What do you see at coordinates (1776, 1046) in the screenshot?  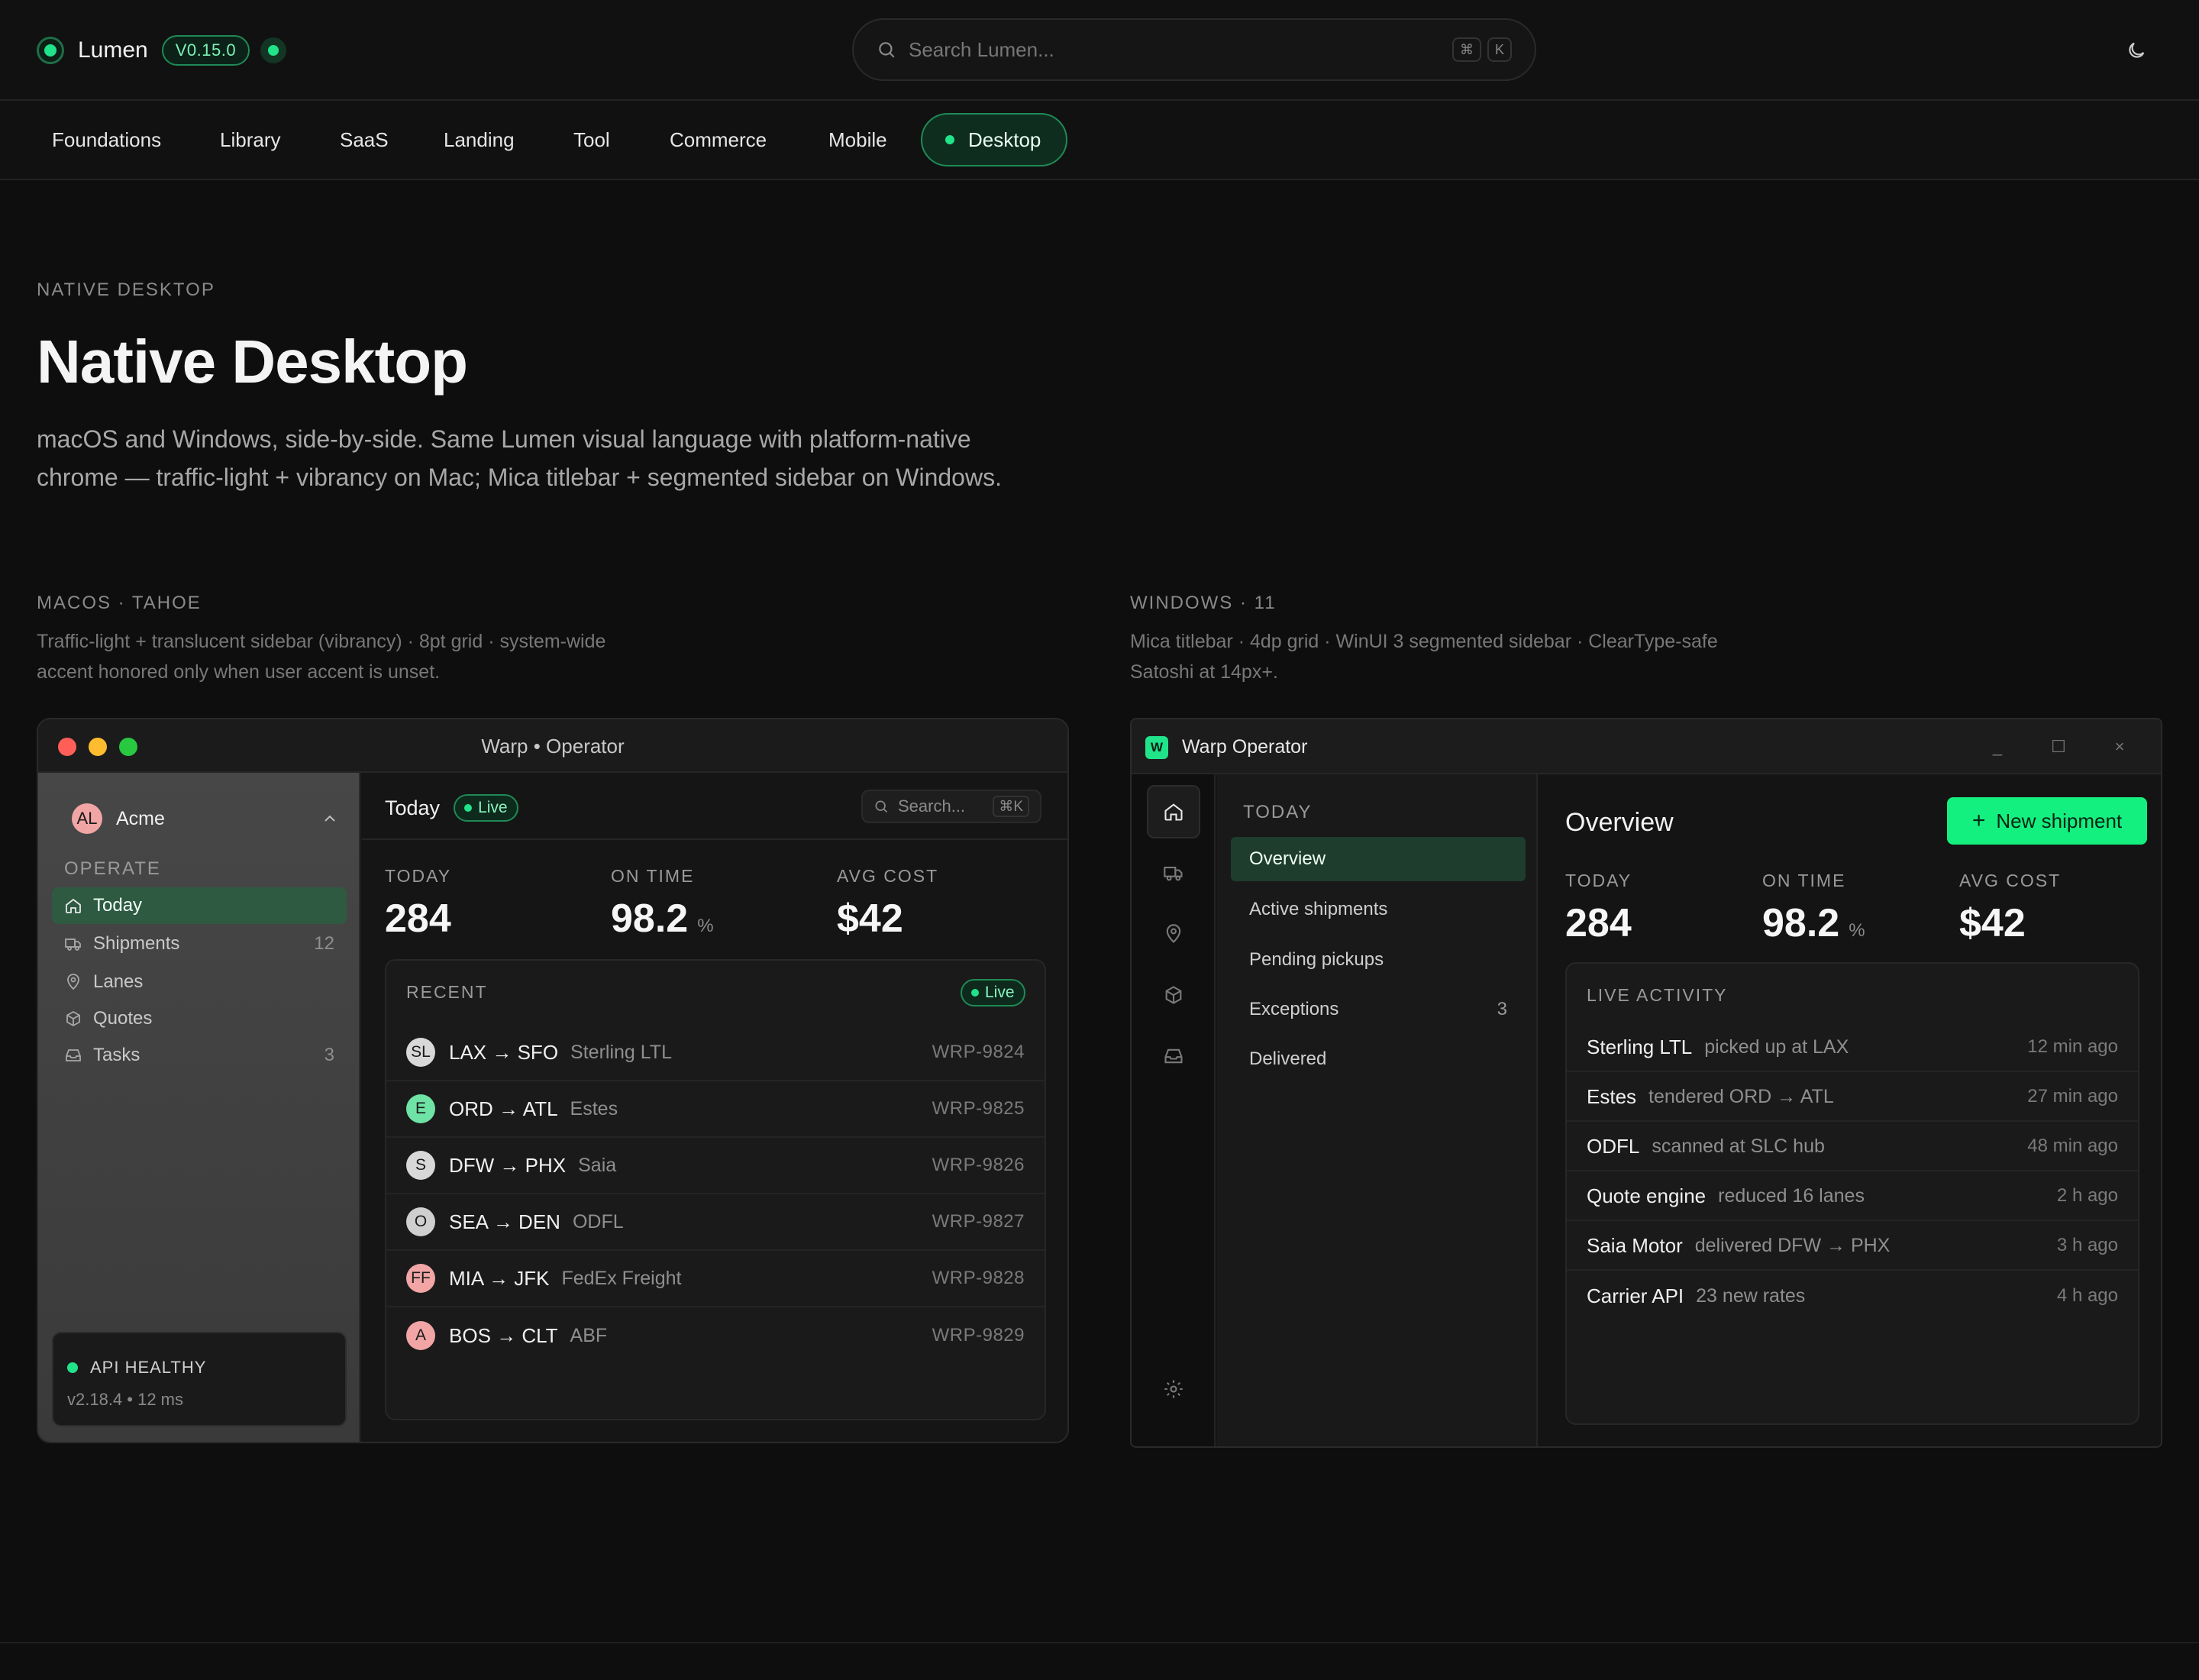 I see `activity-action: picked up at LAX` at bounding box center [1776, 1046].